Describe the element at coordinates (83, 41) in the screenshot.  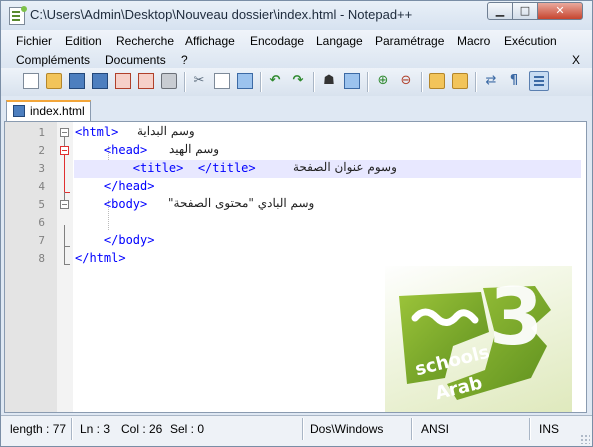
I see `menu-edition: Edition` at that location.